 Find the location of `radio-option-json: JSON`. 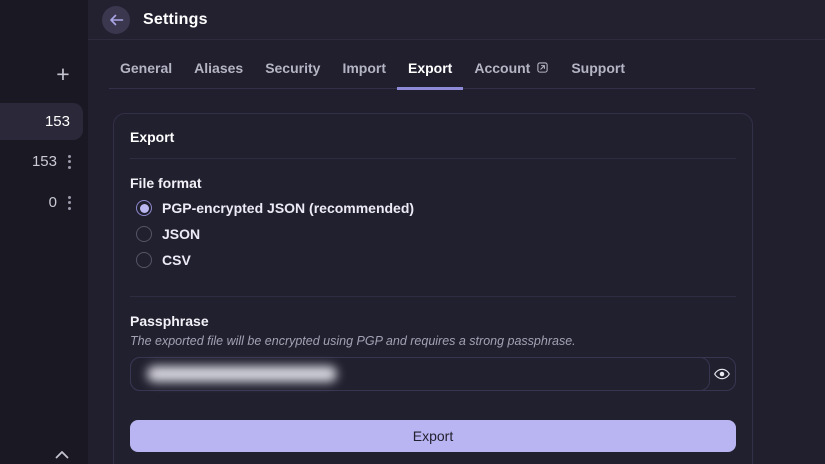

radio-option-json: JSON is located at coordinates (433, 234).